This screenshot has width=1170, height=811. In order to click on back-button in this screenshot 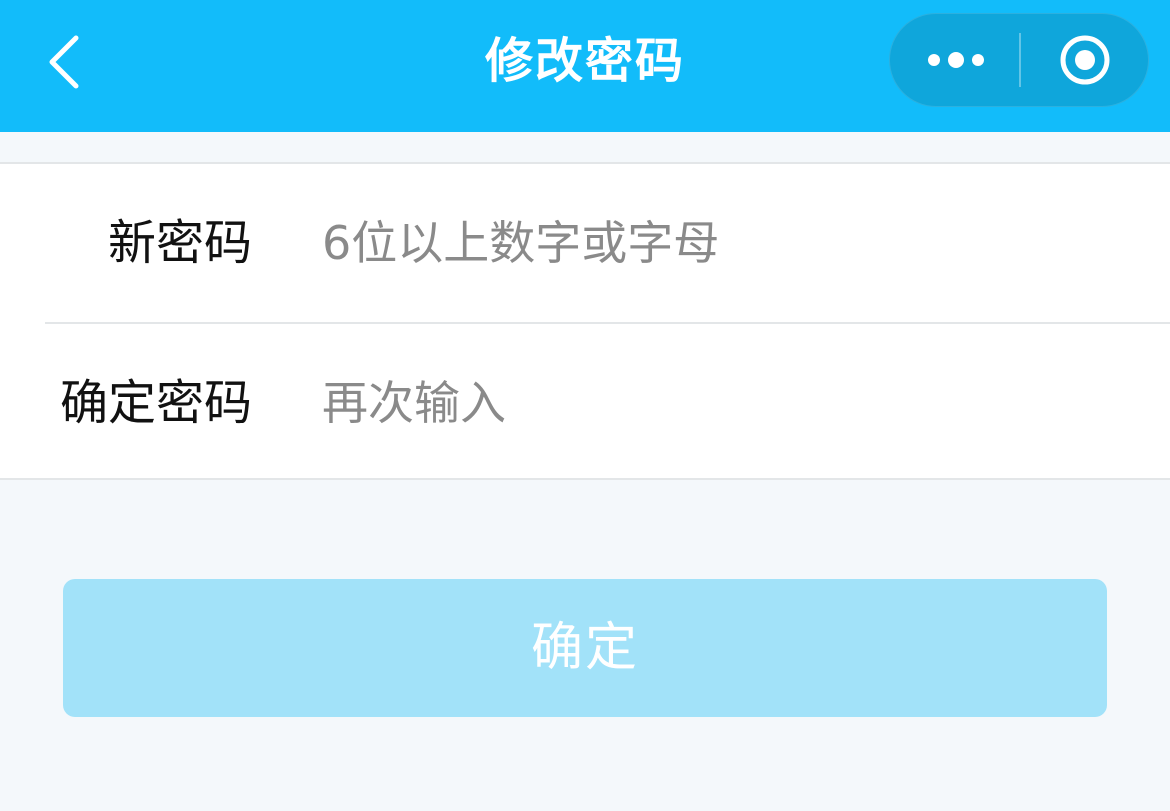, I will do `click(64, 60)`.